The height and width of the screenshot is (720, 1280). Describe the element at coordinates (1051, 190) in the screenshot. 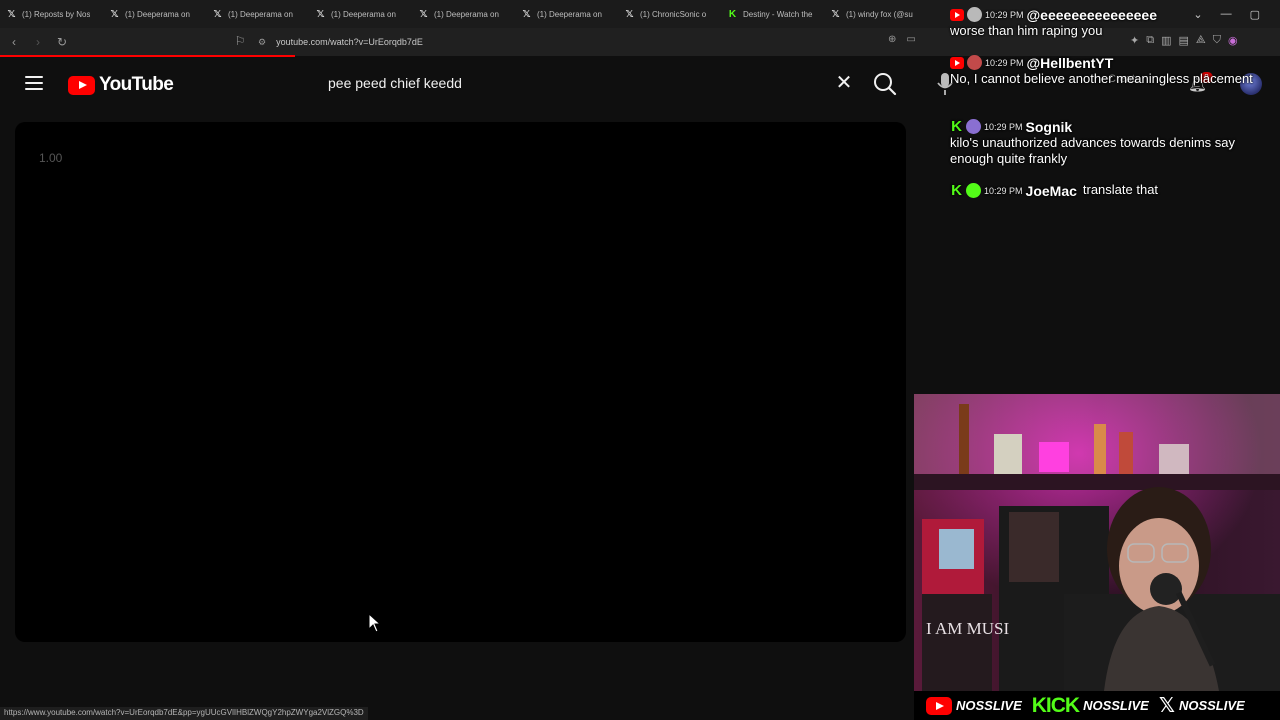

I see `chat-username: JoeMac` at that location.